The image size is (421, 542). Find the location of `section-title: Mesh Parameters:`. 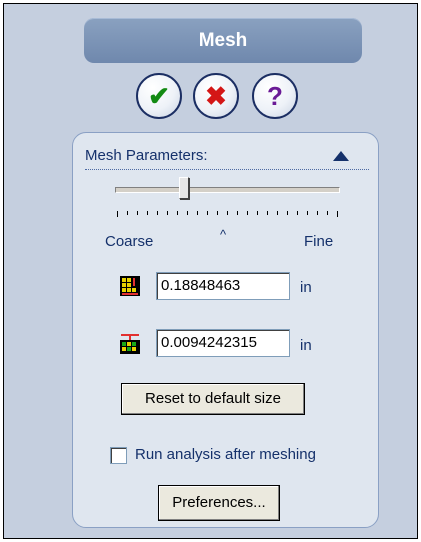

section-title: Mesh Parameters: is located at coordinates (146, 155).